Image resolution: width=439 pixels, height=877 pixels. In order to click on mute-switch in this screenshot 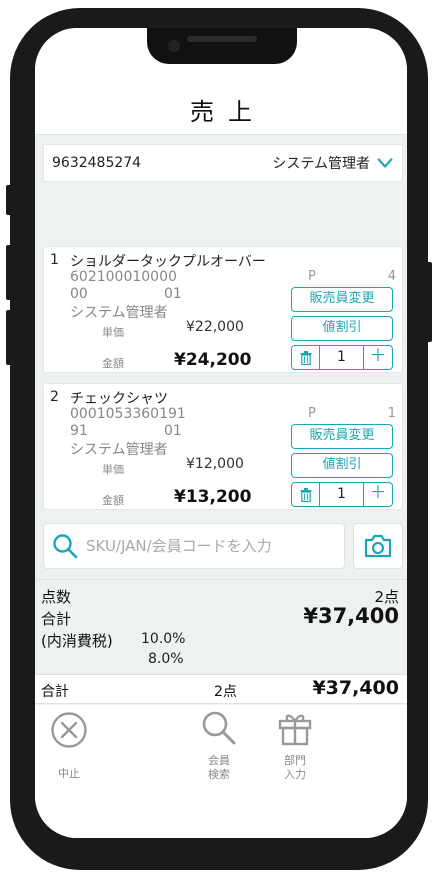, I will do `click(9, 200)`.